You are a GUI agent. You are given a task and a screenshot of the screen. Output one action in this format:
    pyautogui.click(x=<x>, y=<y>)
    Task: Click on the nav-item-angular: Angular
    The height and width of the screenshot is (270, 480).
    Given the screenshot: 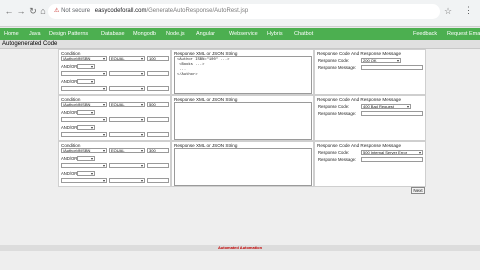 What is the action you would take?
    pyautogui.click(x=205, y=34)
    